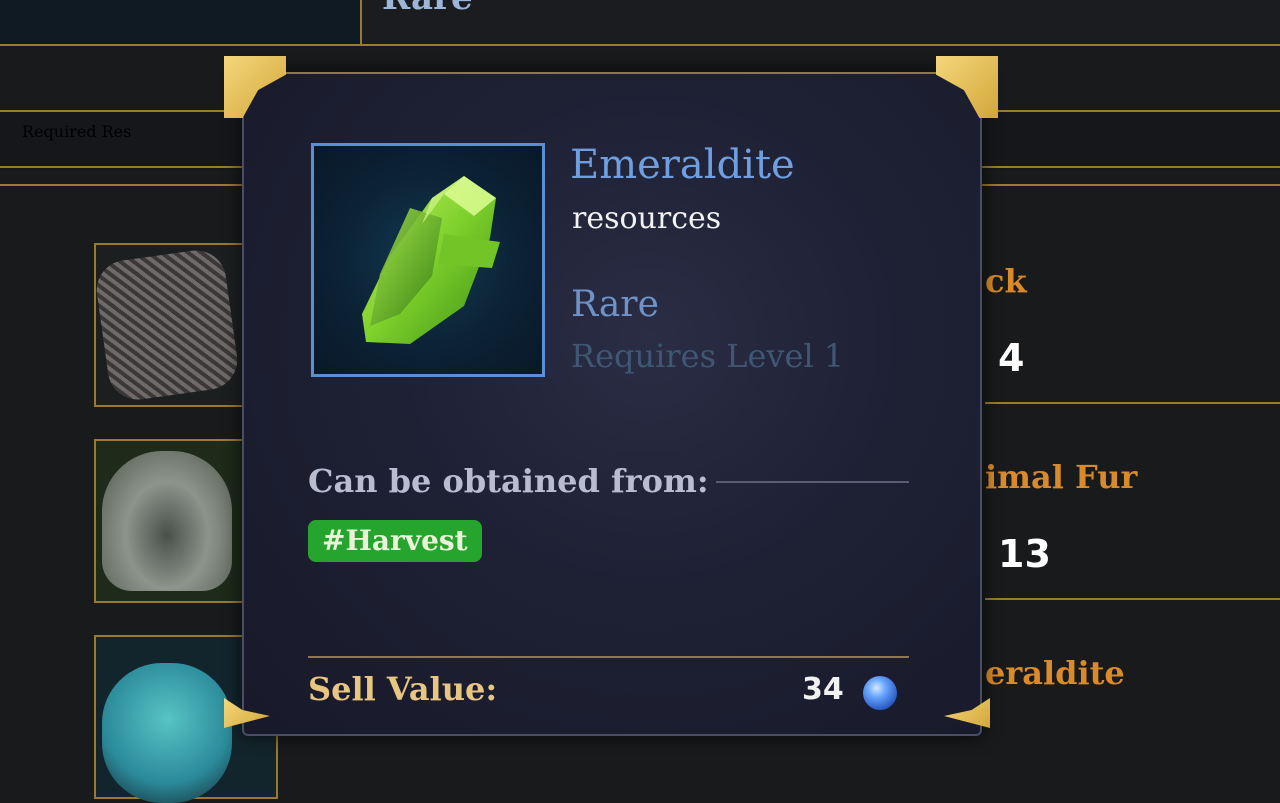 This screenshot has height=803, width=1280. What do you see at coordinates (395, 541) in the screenshot?
I see `source-tag-harvest: #Harvest` at bounding box center [395, 541].